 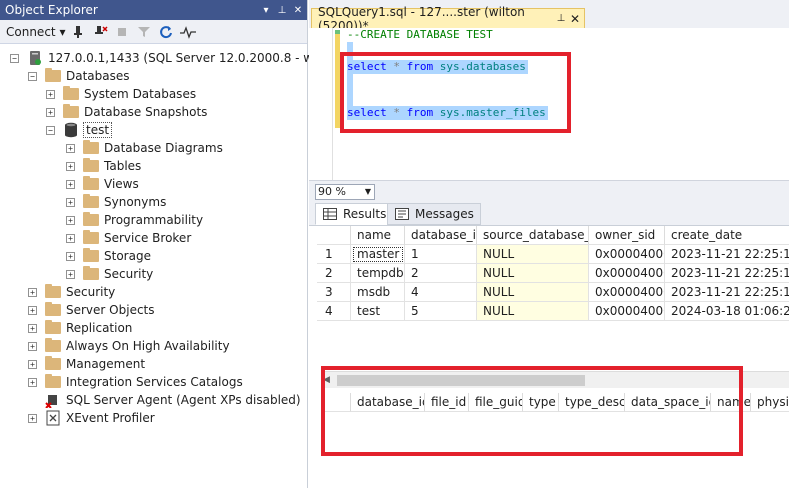 I want to click on table-cell: 4, so click(x=441, y=292).